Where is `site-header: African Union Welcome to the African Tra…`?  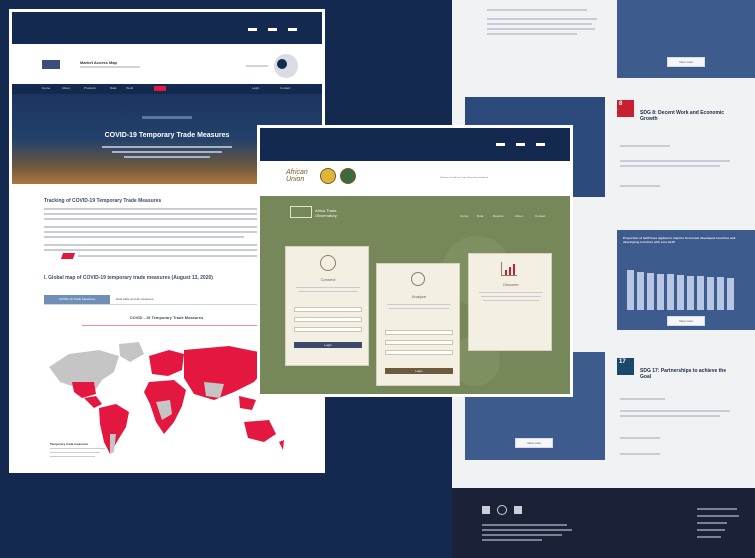
site-header: African Union Welcome to the African Tra… is located at coordinates (415, 178).